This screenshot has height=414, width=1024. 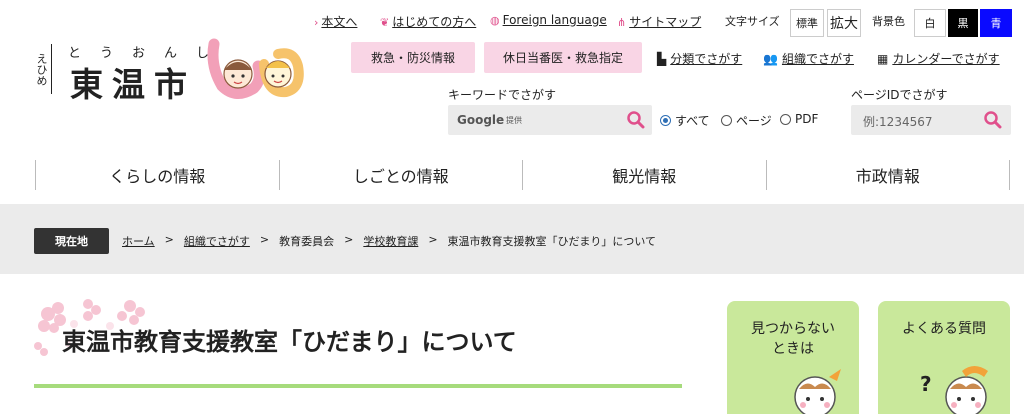 What do you see at coordinates (217, 241) in the screenshot?
I see `breadcrumb-organization: 組織でさがす` at bounding box center [217, 241].